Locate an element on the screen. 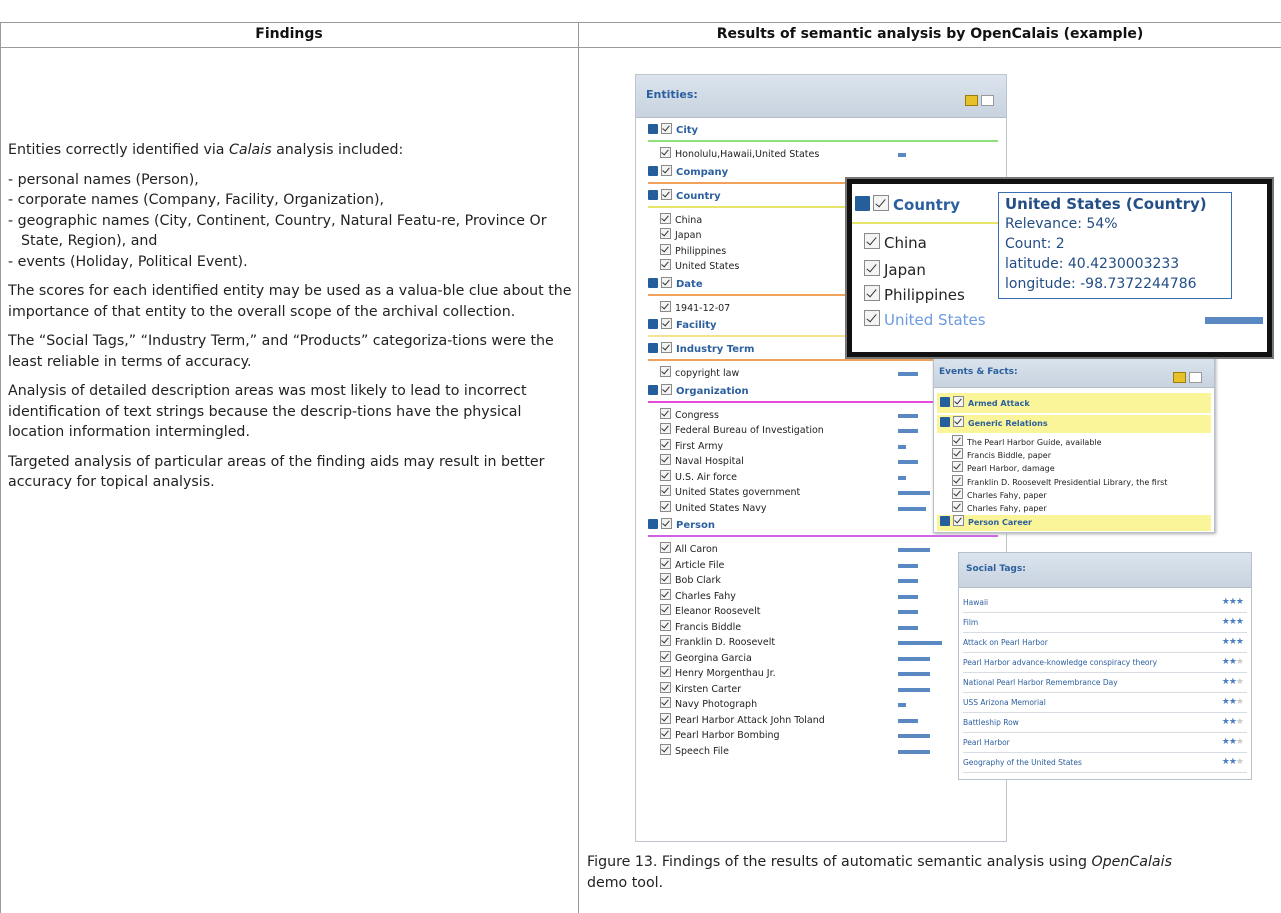 Image resolution: width=1281 pixels, height=913 pixels. category-date: Date is located at coordinates (675, 284).